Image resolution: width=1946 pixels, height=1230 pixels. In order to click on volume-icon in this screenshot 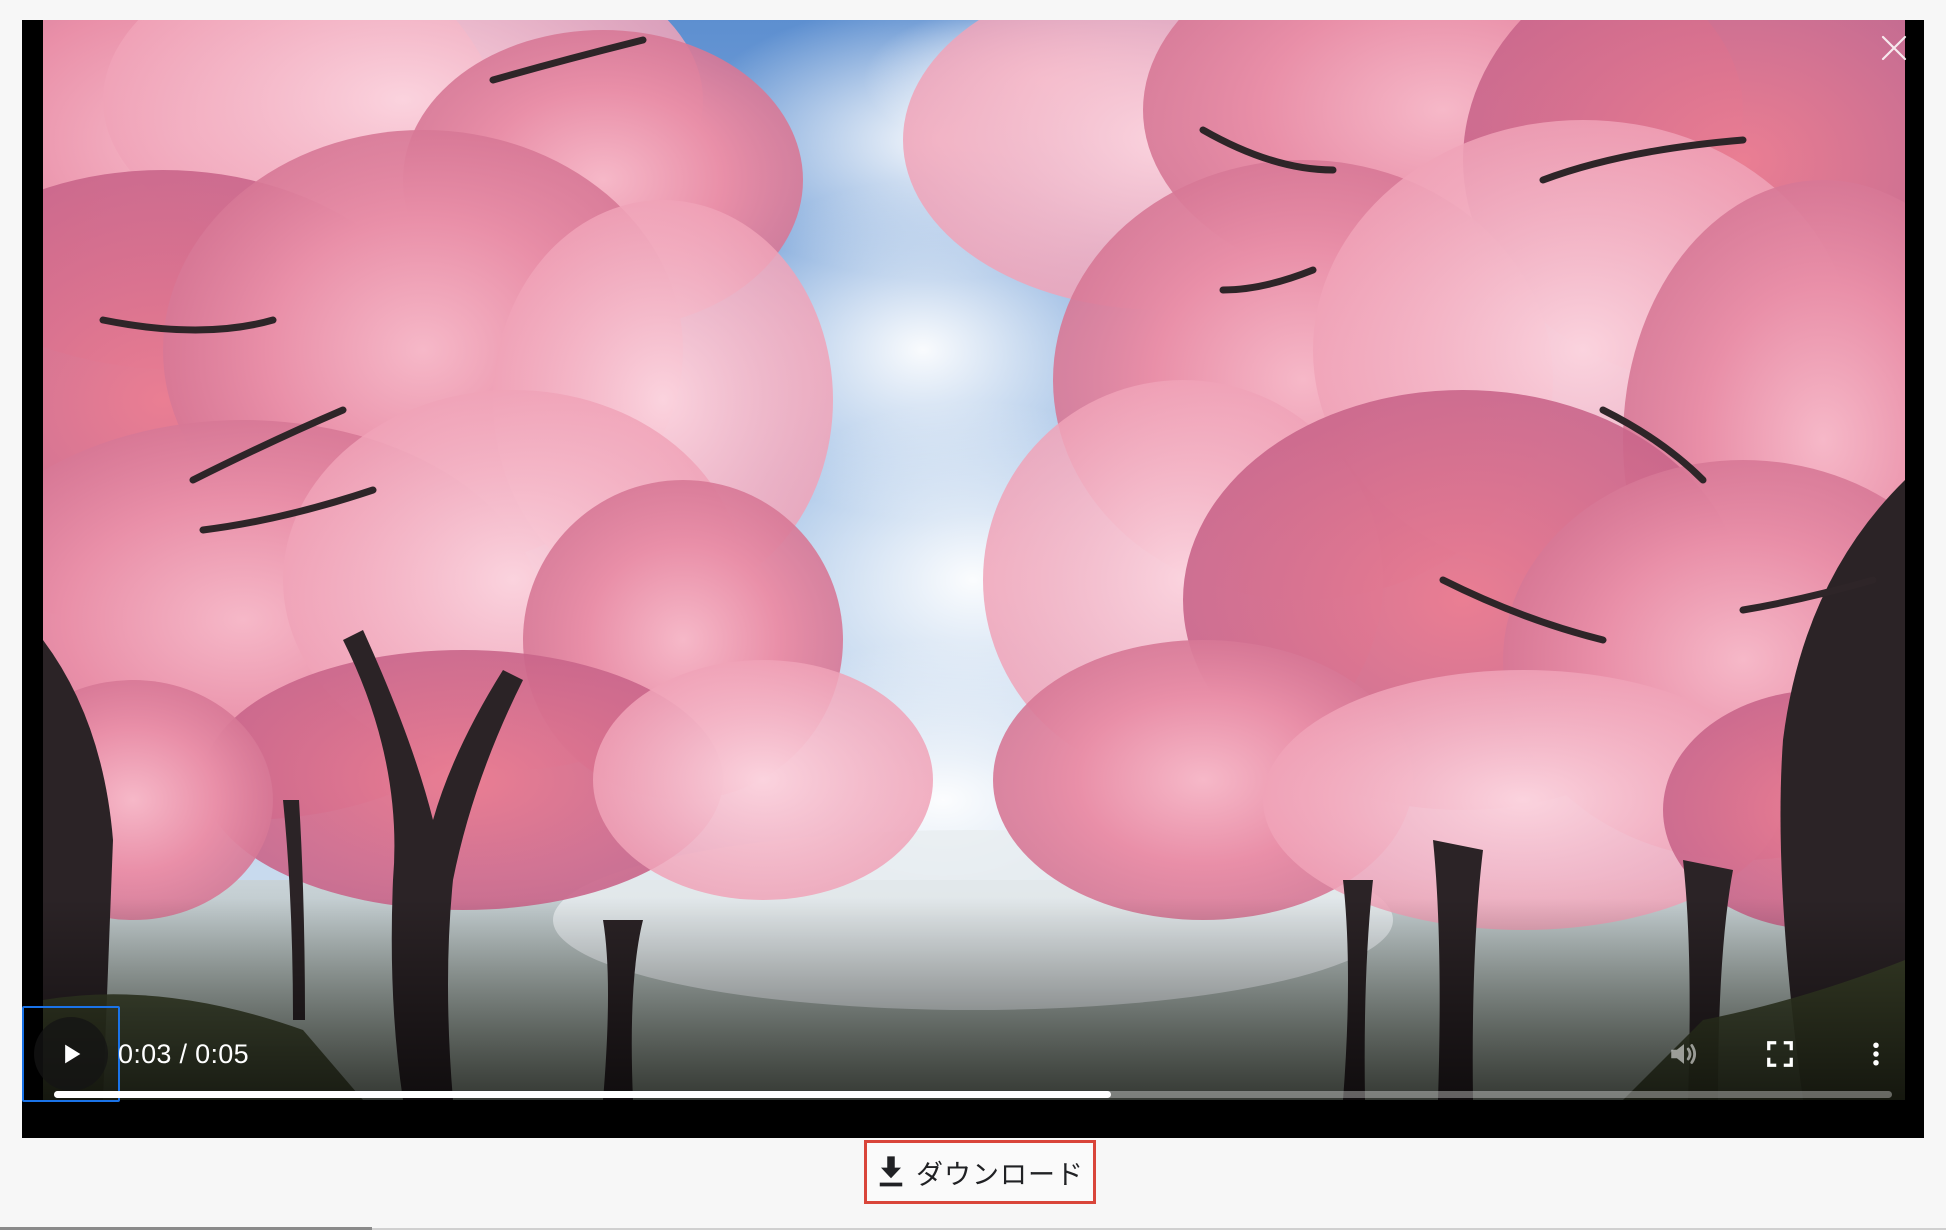, I will do `click(1684, 1054)`.